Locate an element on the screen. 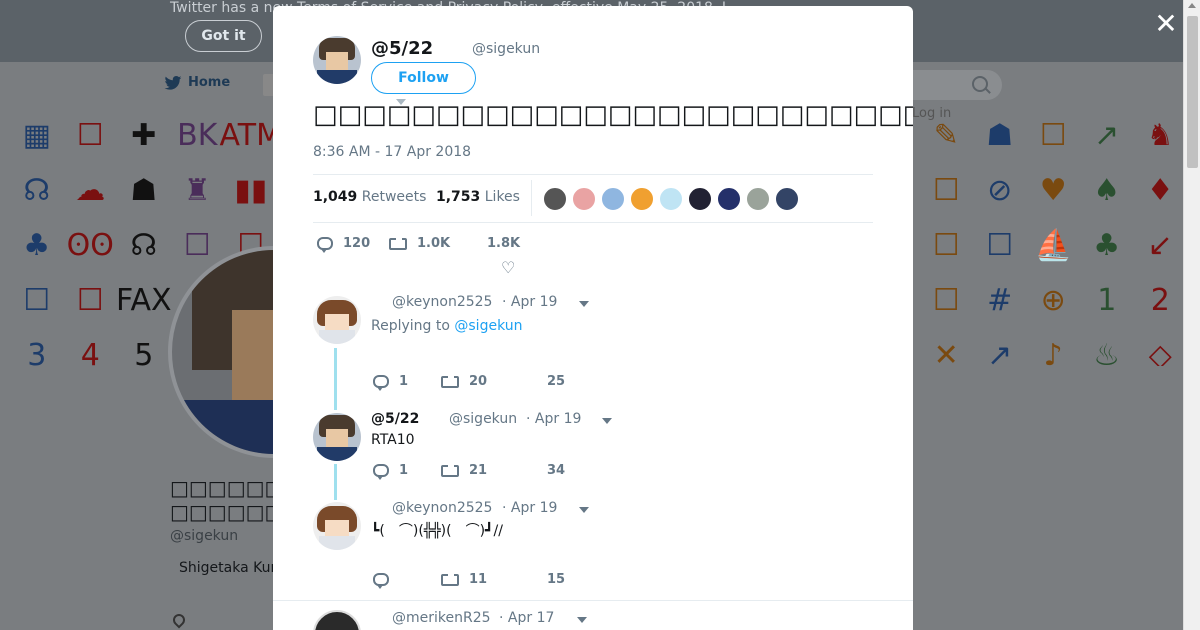 The height and width of the screenshot is (630, 1200). scroll-thumb is located at coordinates (1192, 92).